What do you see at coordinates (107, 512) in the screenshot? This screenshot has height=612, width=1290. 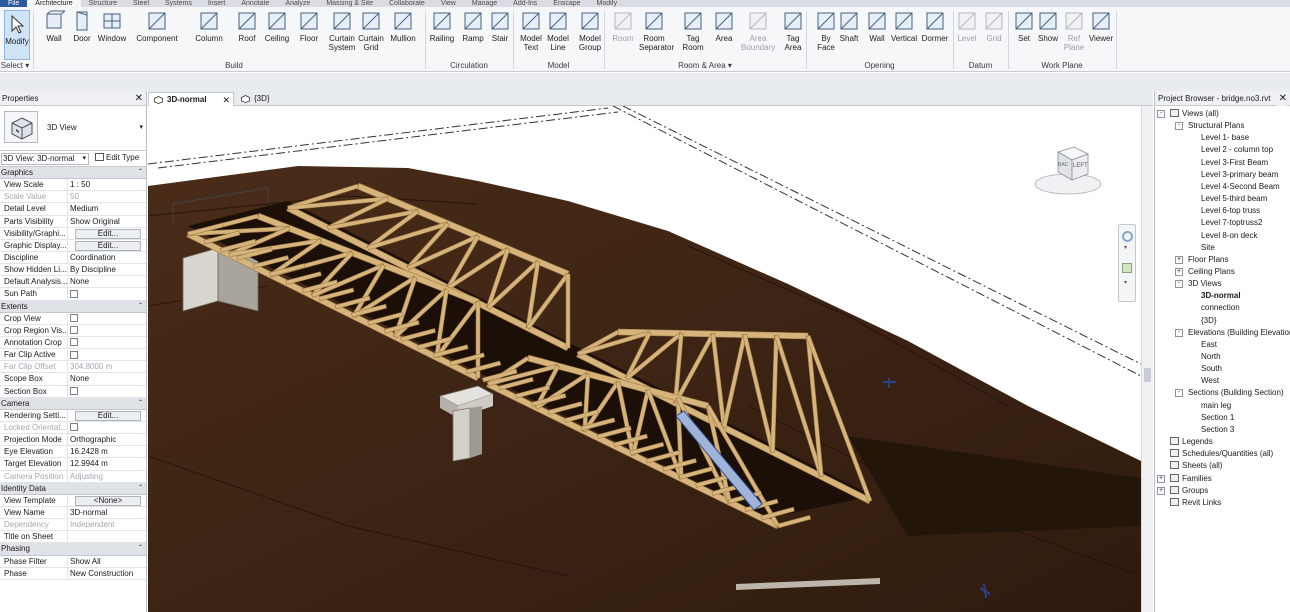 I see `property-value: 3D-normal` at bounding box center [107, 512].